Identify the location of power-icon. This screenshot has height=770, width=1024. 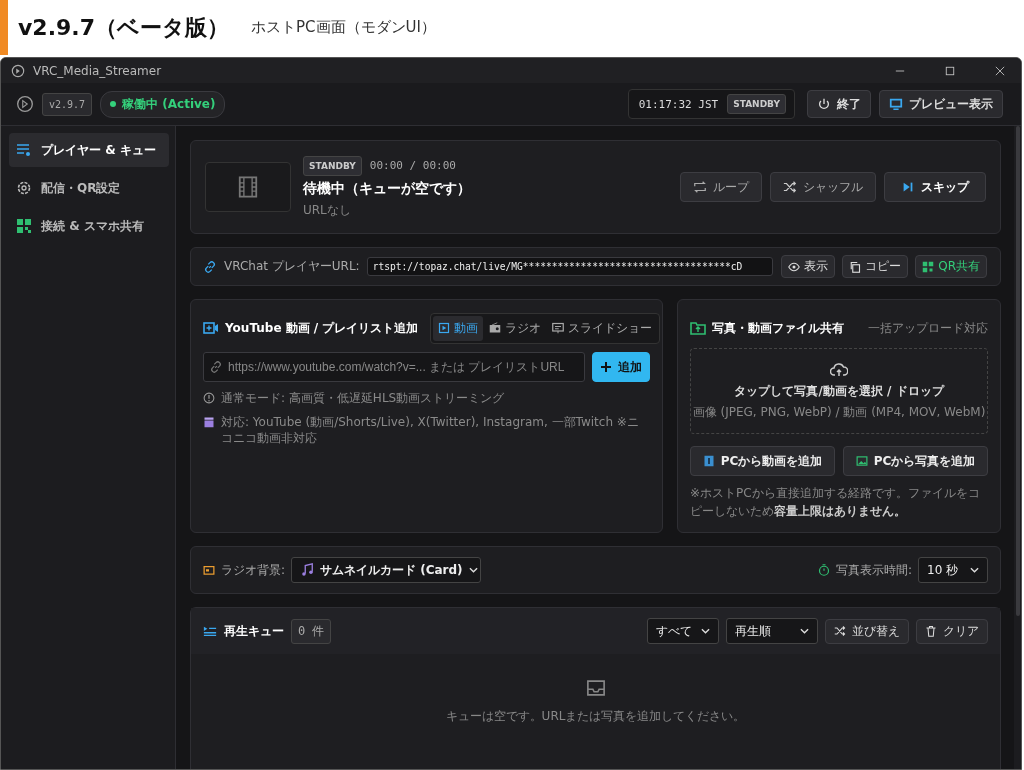
(824, 104).